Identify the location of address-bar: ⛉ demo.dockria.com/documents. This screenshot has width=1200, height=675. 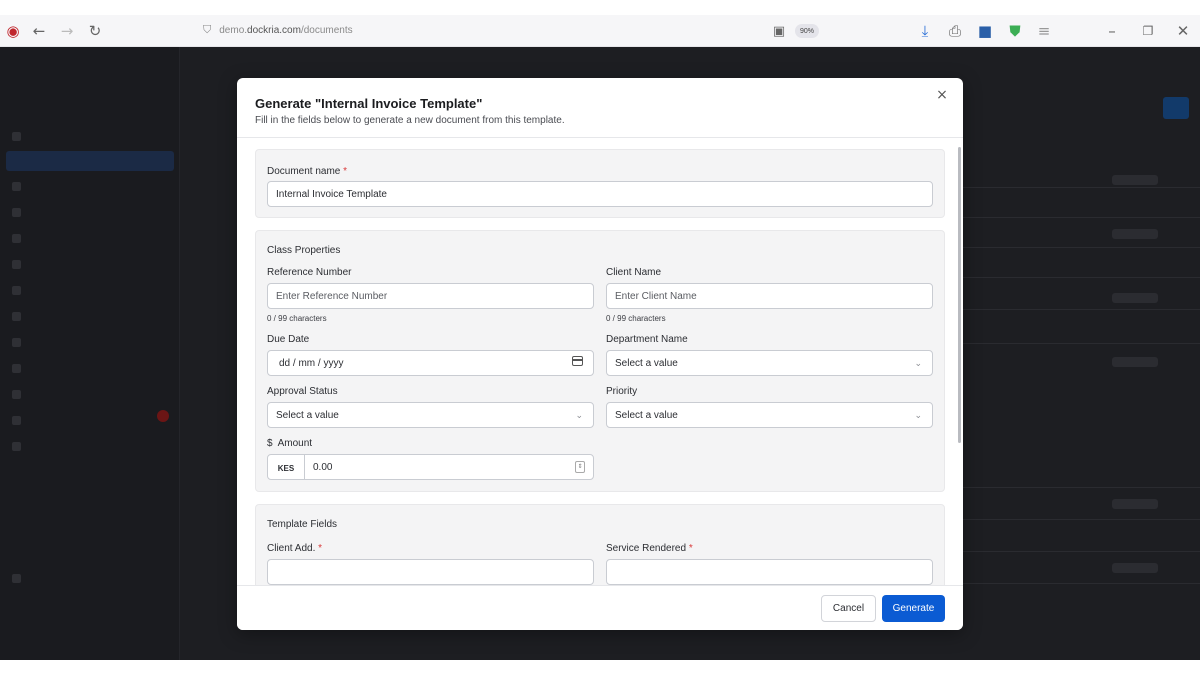
(278, 30).